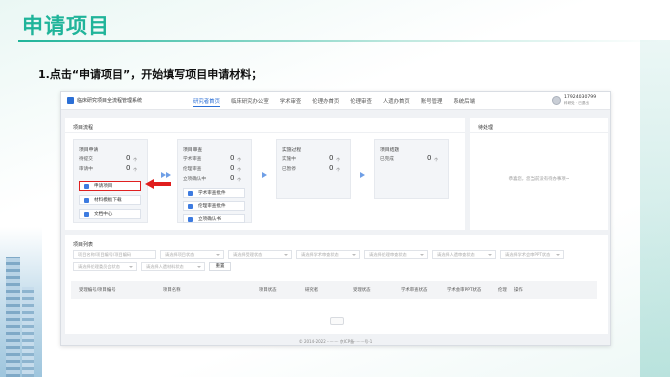  I want to click on nav-clinical-office: 临床研究办公室, so click(250, 101).